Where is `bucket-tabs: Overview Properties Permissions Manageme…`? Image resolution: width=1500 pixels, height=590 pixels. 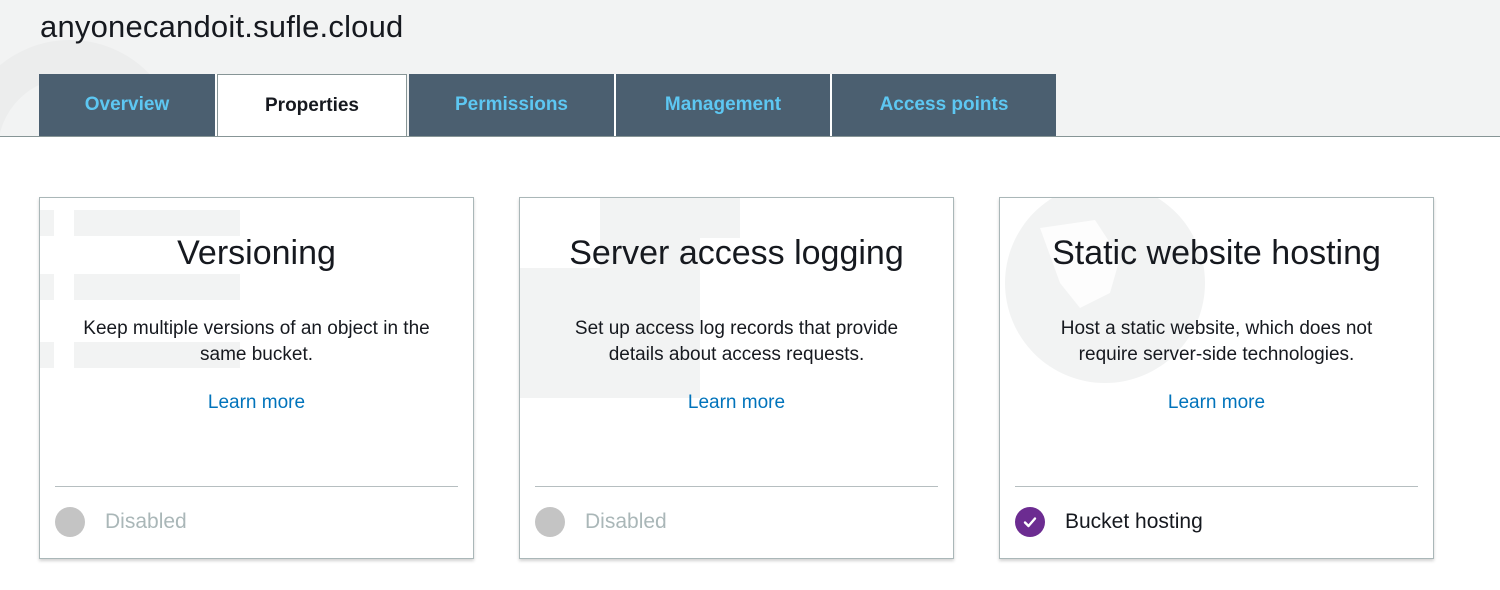
bucket-tabs: Overview Properties Permissions Manageme… is located at coordinates (547, 105).